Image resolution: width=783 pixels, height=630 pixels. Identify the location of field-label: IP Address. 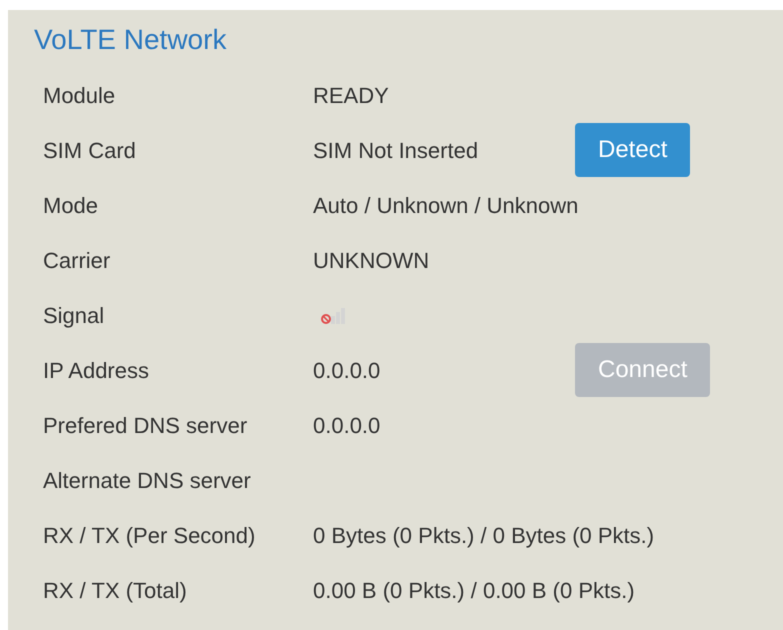
(96, 371).